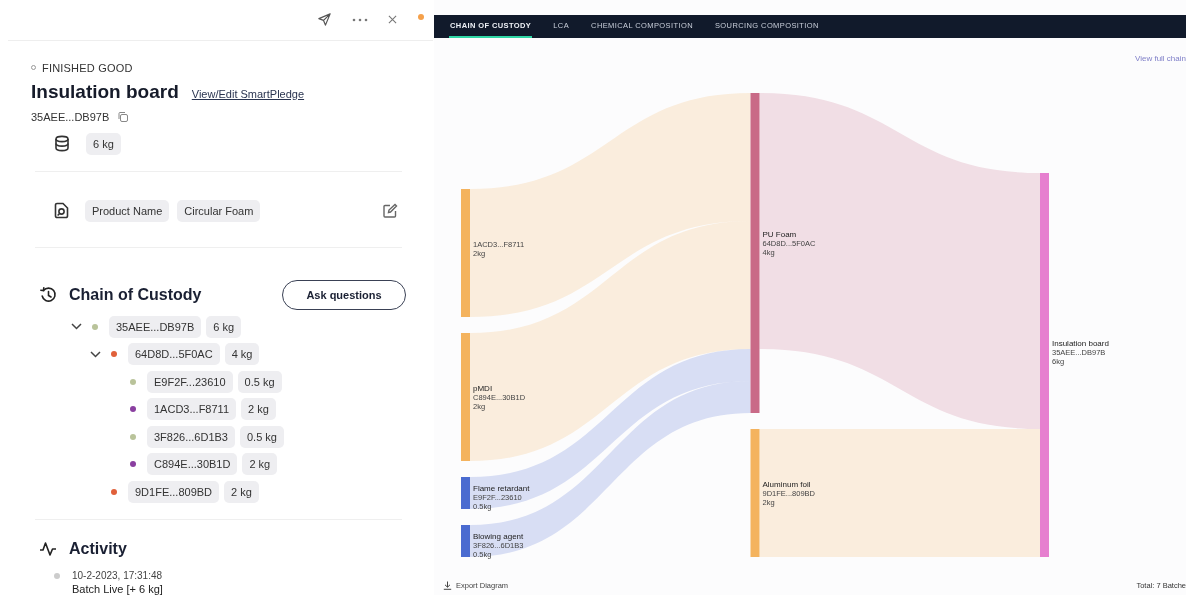  Describe the element at coordinates (174, 491) in the screenshot. I see `batch-id-tag: 9D1FE...809BD` at that location.